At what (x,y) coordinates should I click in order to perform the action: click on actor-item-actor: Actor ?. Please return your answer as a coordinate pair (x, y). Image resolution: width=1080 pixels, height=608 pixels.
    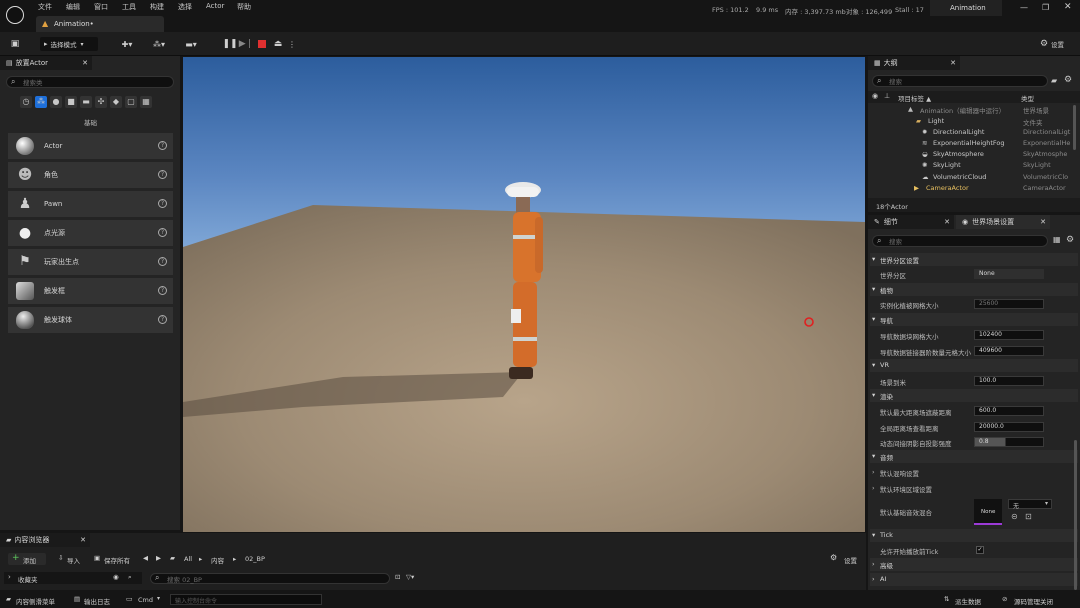
    Looking at the image, I should click on (90, 146).